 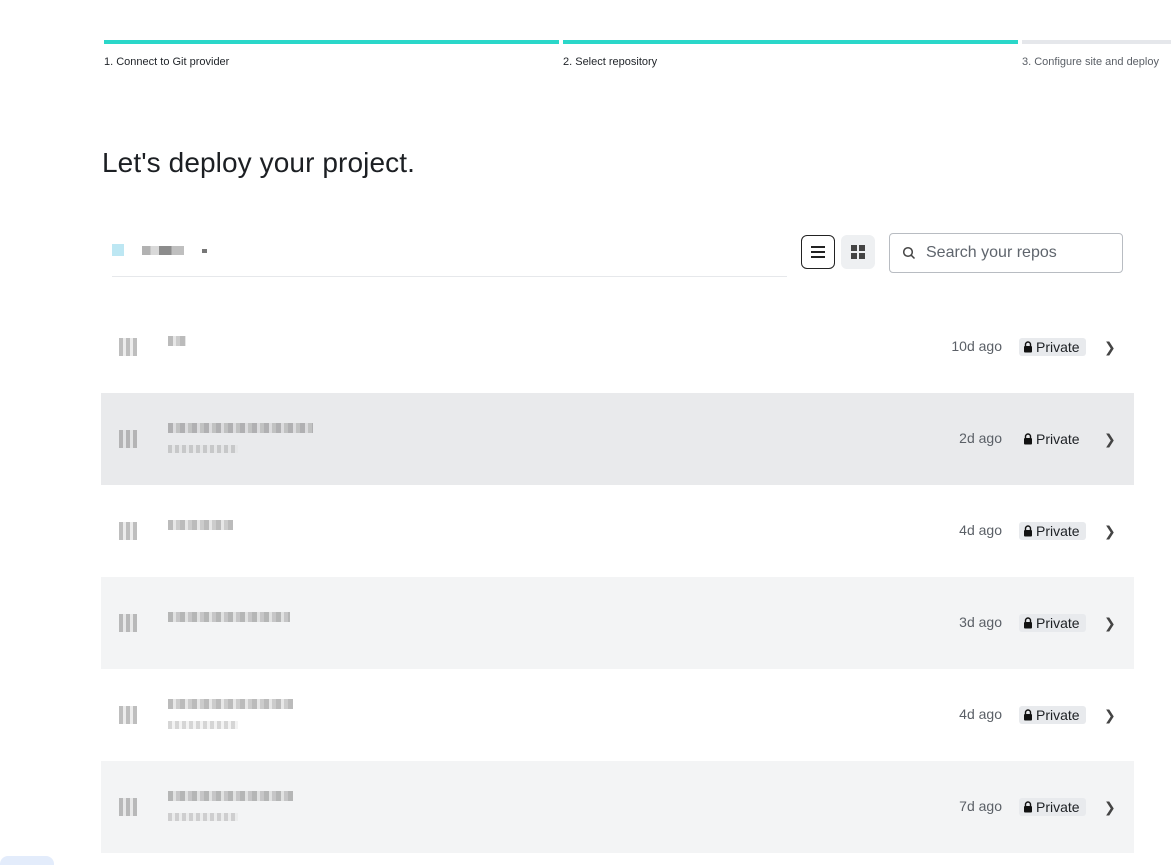 I want to click on repo-row: 2d ago Private ❯, so click(x=617, y=439).